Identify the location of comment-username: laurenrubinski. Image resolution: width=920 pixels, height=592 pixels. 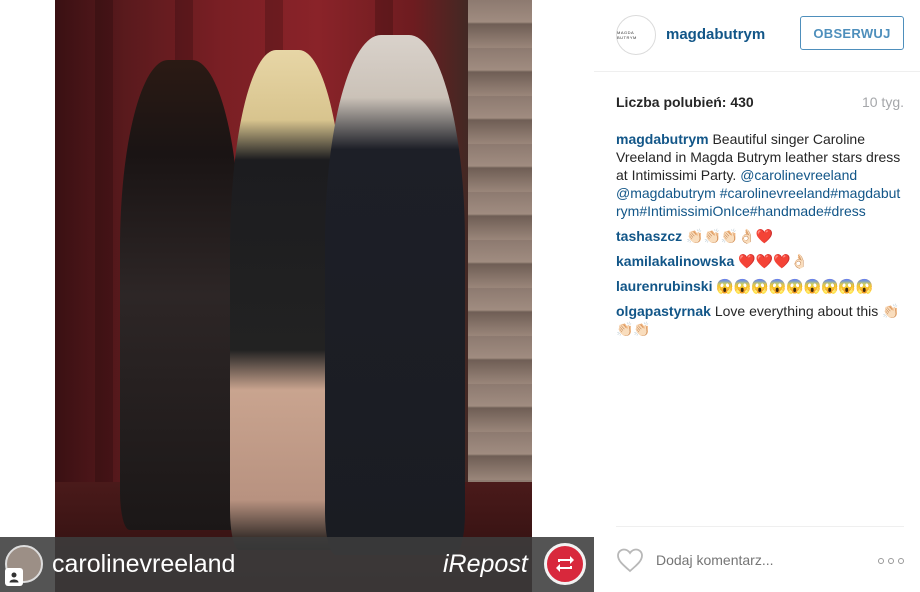
(664, 286).